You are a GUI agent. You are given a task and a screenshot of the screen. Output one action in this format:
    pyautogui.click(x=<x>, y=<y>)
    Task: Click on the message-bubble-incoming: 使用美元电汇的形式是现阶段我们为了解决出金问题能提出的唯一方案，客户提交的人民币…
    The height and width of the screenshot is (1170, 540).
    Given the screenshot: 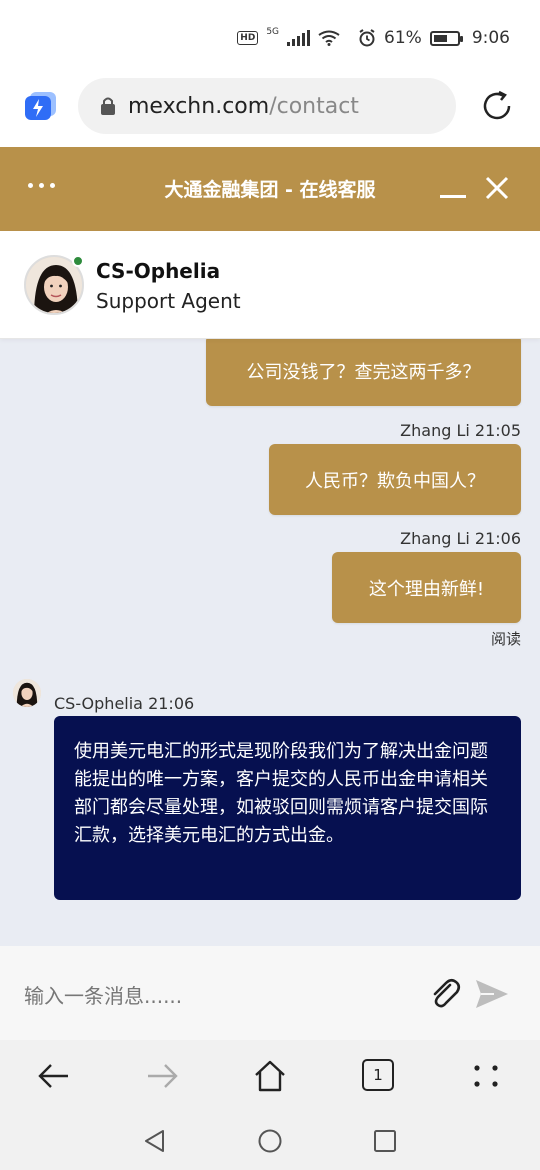 What is the action you would take?
    pyautogui.click(x=287, y=808)
    